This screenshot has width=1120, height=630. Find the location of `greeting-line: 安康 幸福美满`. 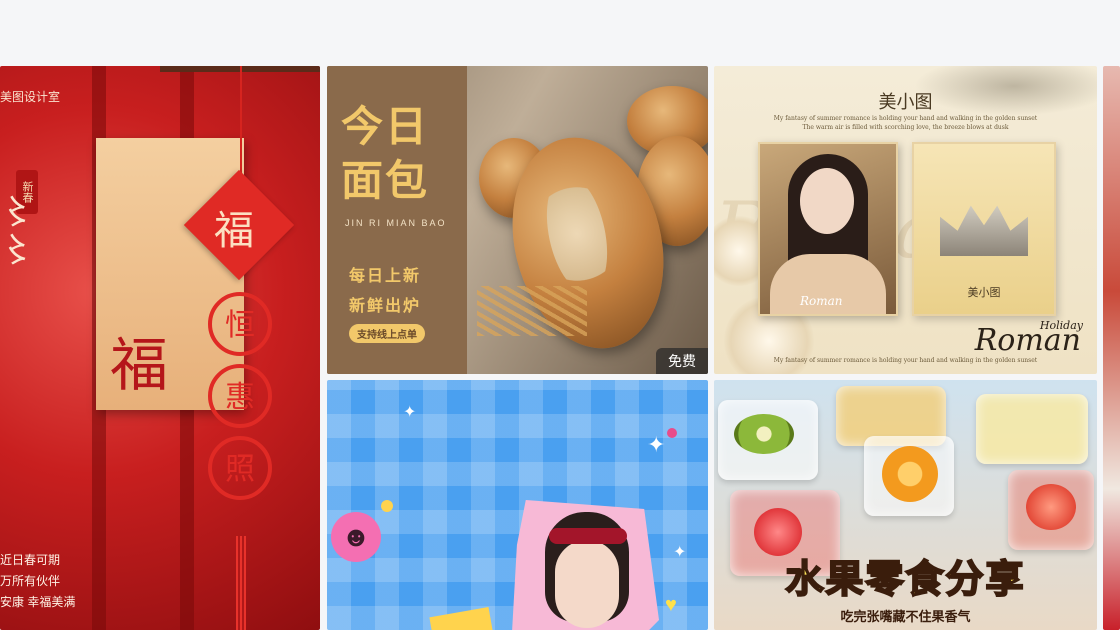

greeting-line: 安康 幸福美满 is located at coordinates (38, 602).